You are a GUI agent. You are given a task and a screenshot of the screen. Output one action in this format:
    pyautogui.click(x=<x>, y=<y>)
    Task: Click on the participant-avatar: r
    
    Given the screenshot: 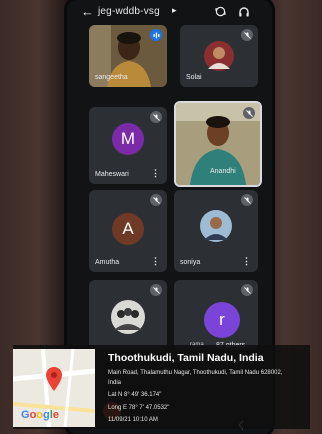 What is the action you would take?
    pyautogui.click(x=222, y=320)
    